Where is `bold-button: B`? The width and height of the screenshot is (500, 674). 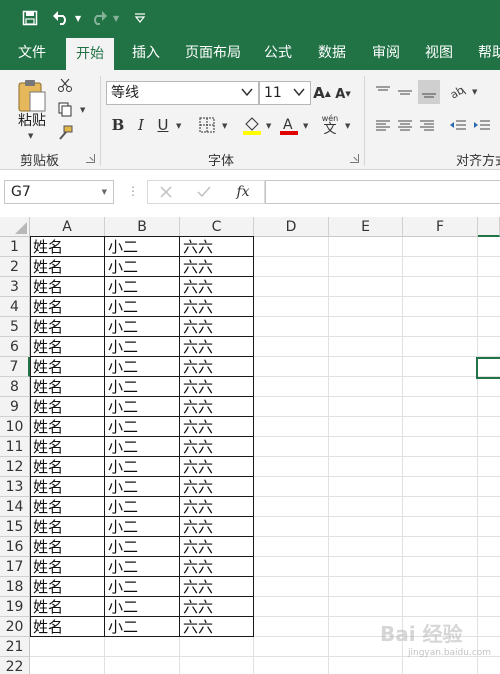
bold-button: B is located at coordinates (118, 125).